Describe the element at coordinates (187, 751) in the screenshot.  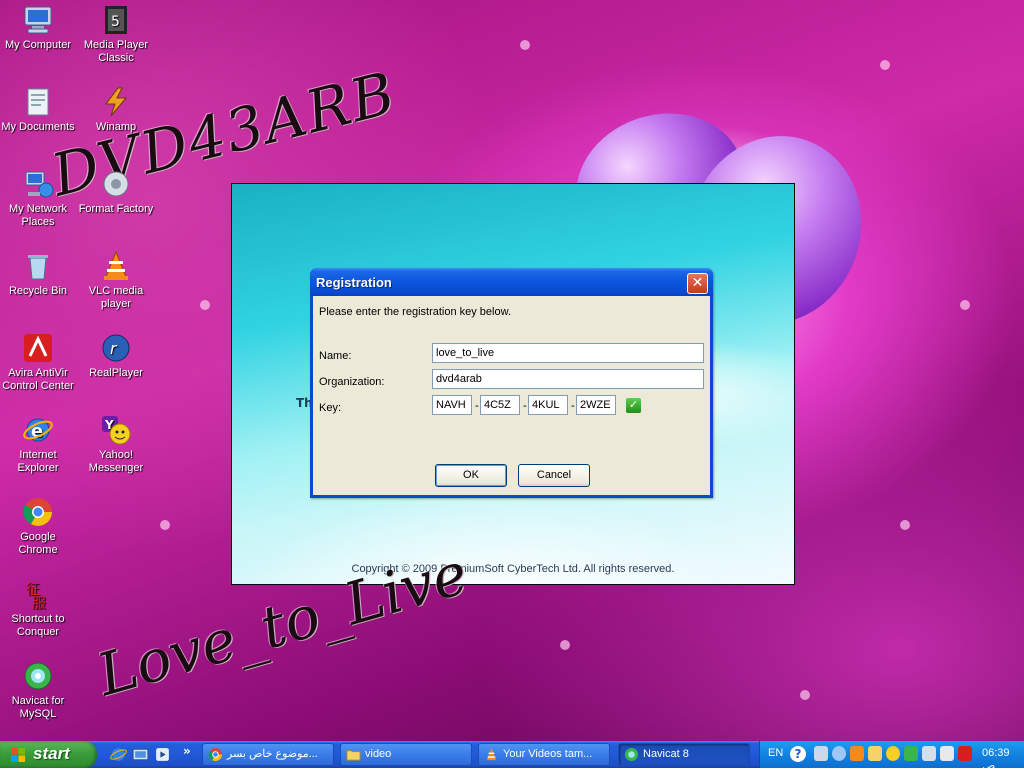
I see `quicklaunch-more-chevron-icon: »` at that location.